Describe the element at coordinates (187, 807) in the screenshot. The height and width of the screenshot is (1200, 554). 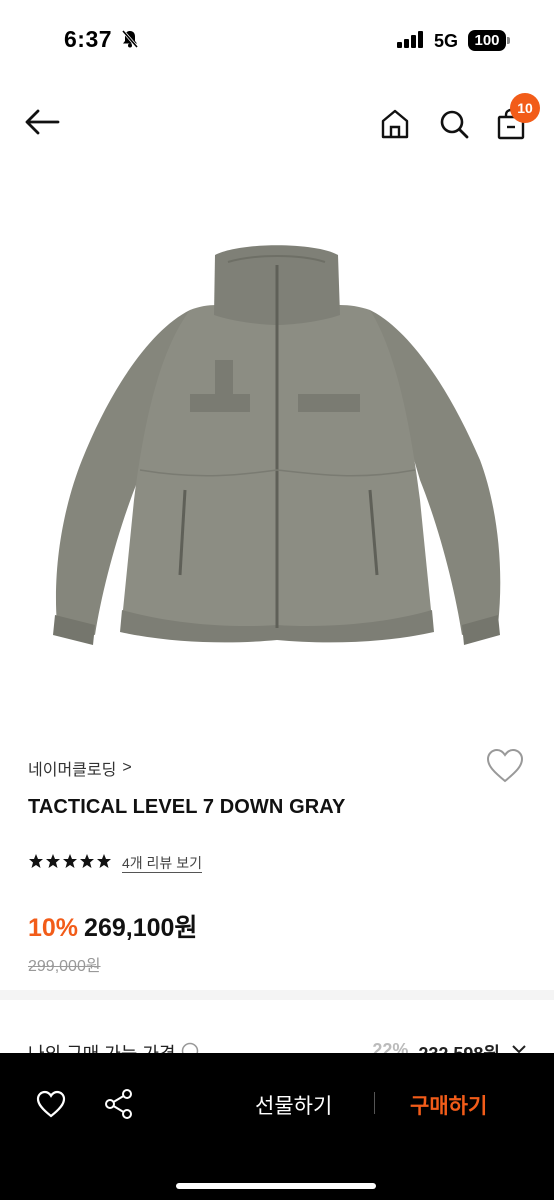
I see `product-name: TACTICAL LEVEL 7 DOWN GRAY` at that location.